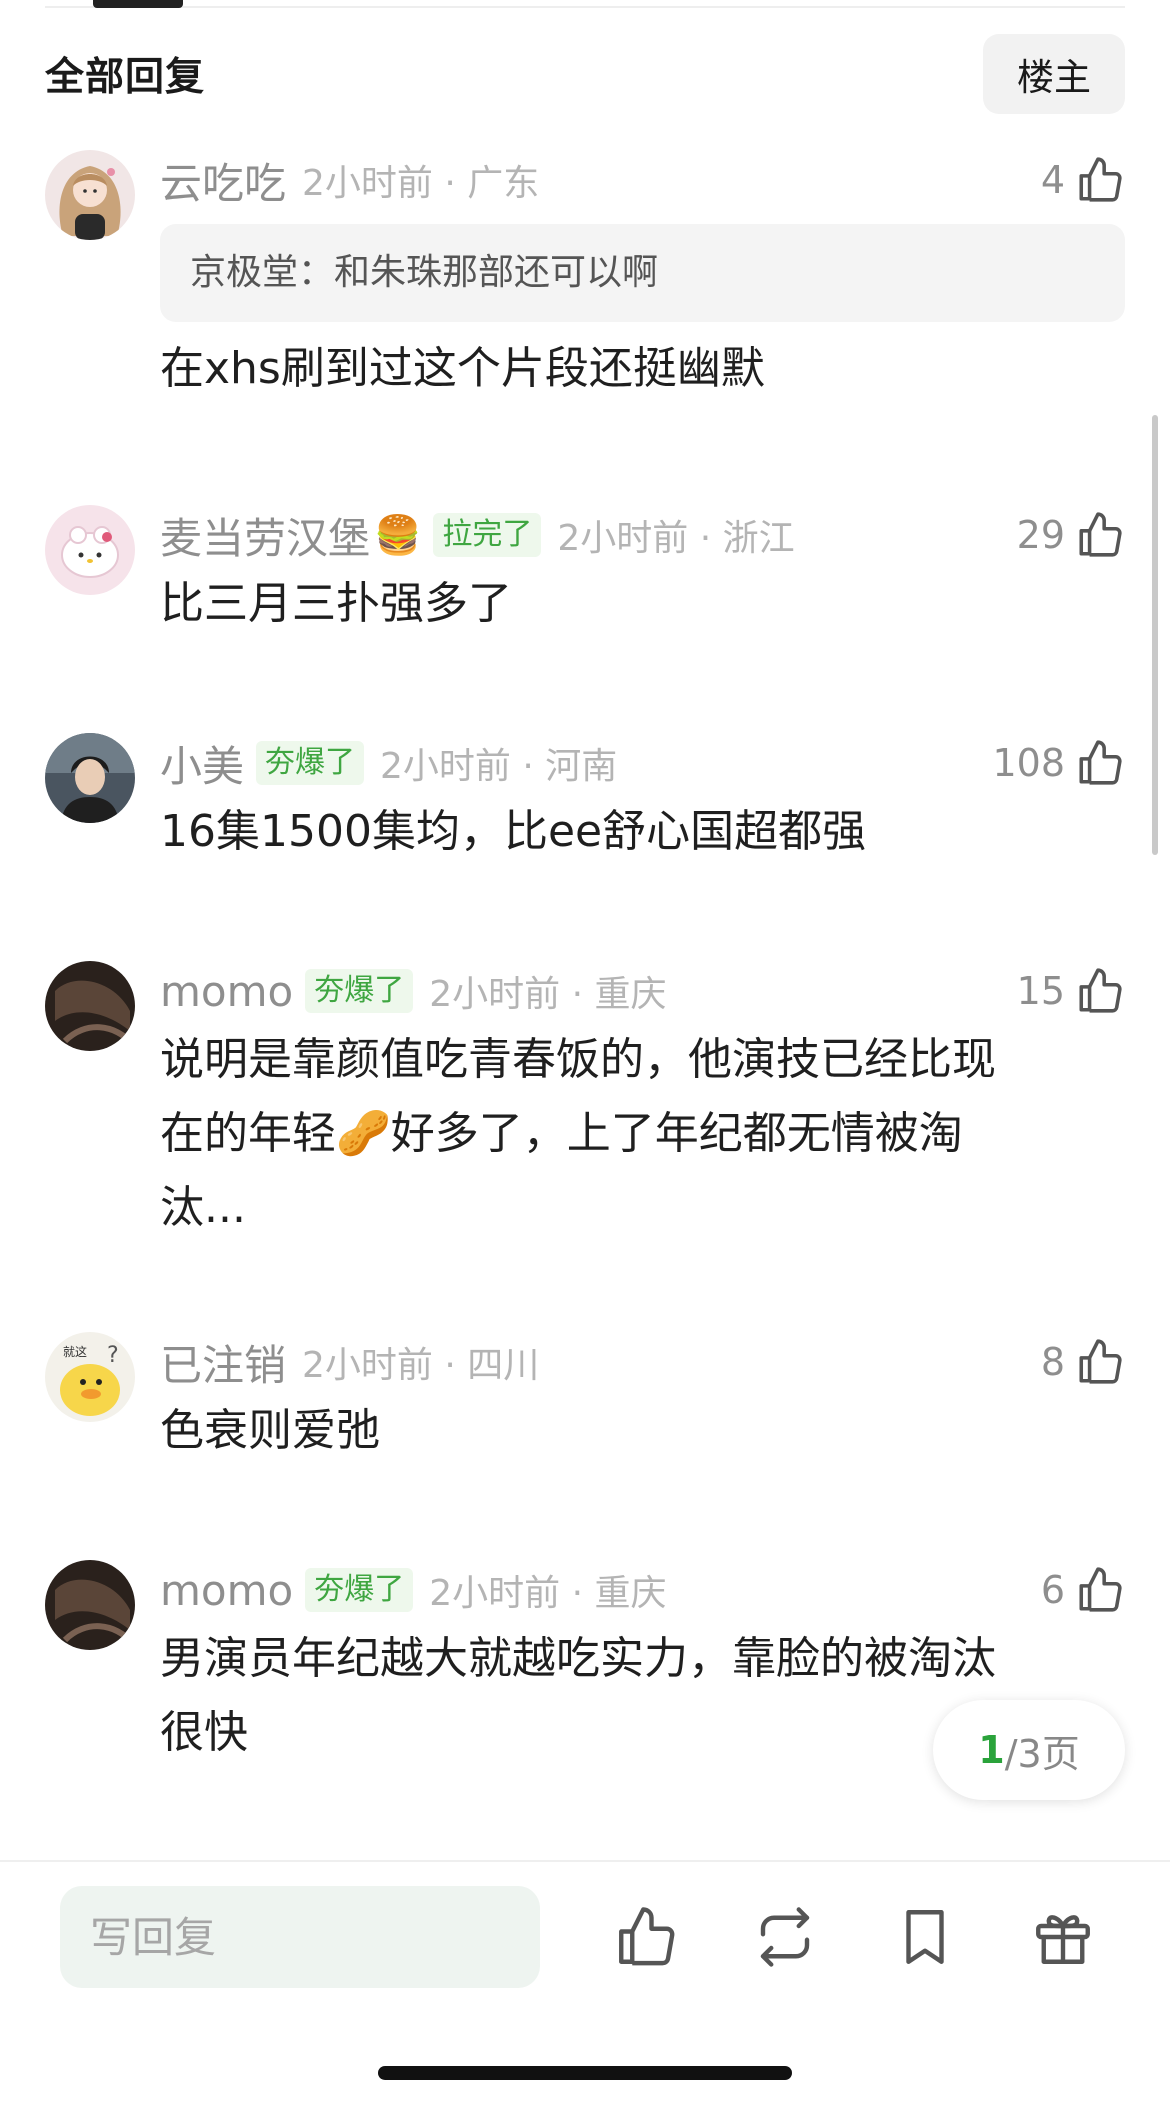  I want to click on tab-indicator, so click(138, 4).